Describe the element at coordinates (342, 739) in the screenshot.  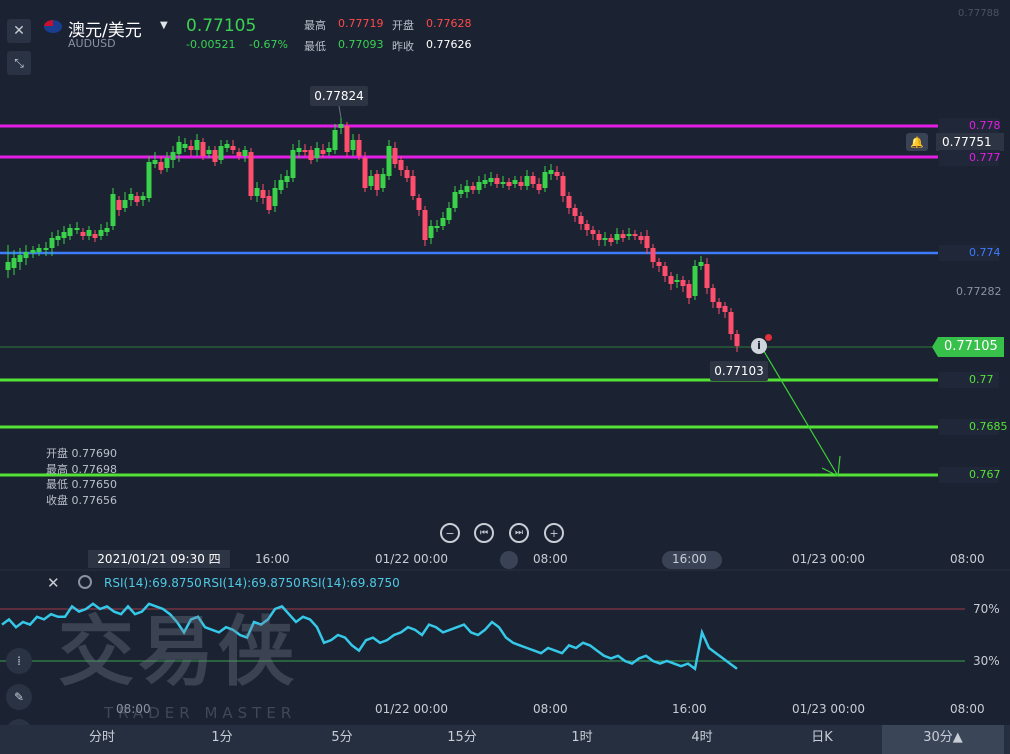
I see `tab-5min: 5分` at that location.